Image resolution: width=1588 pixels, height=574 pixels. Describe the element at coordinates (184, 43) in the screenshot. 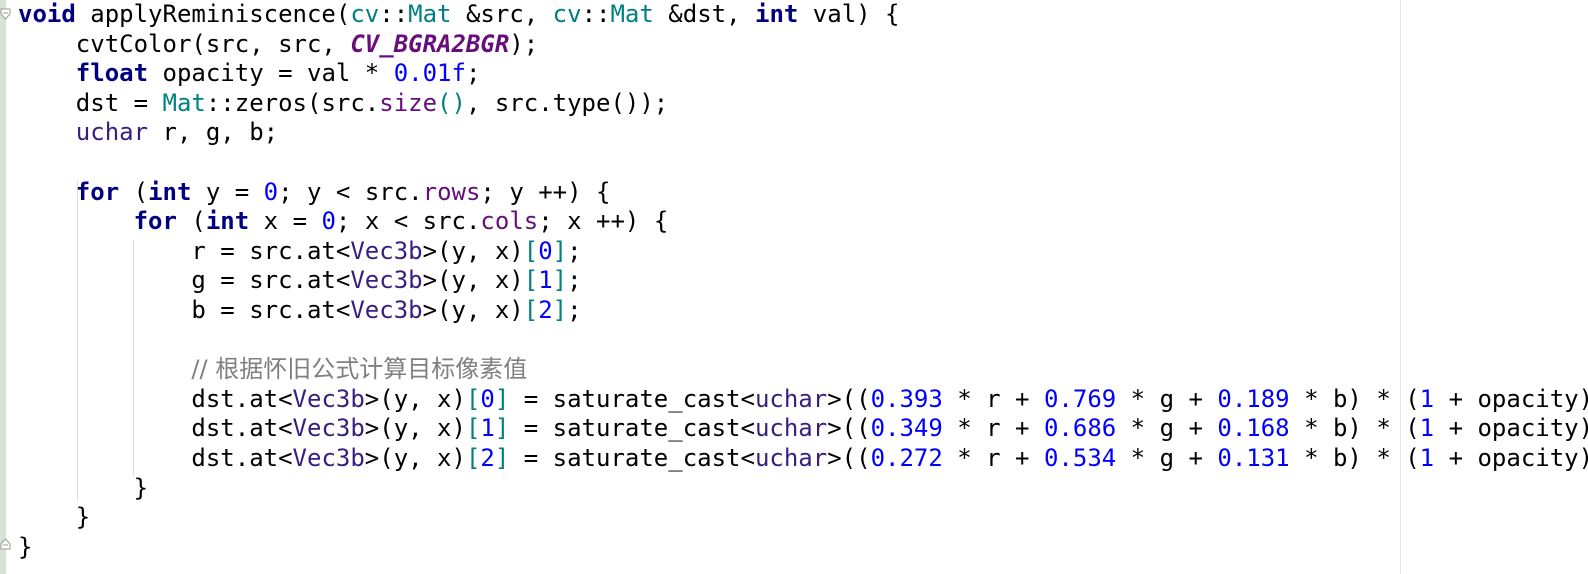

I see `code-token: cvtColor(src, src,` at that location.